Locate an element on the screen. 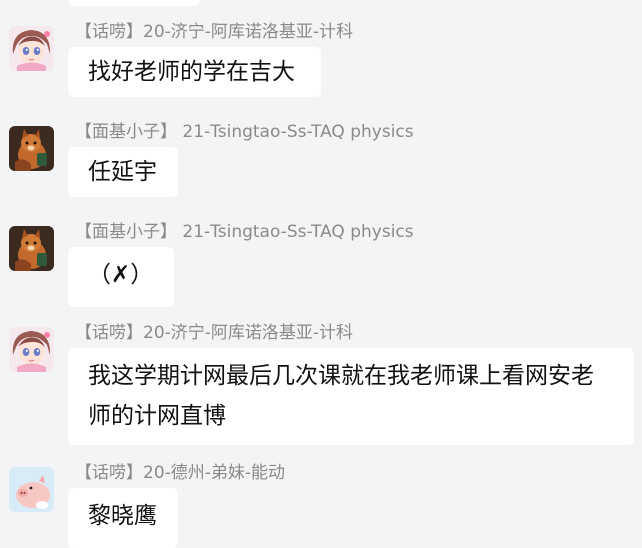 The image size is (642, 548). message-bubble: 黎晓鹰 is located at coordinates (123, 518).